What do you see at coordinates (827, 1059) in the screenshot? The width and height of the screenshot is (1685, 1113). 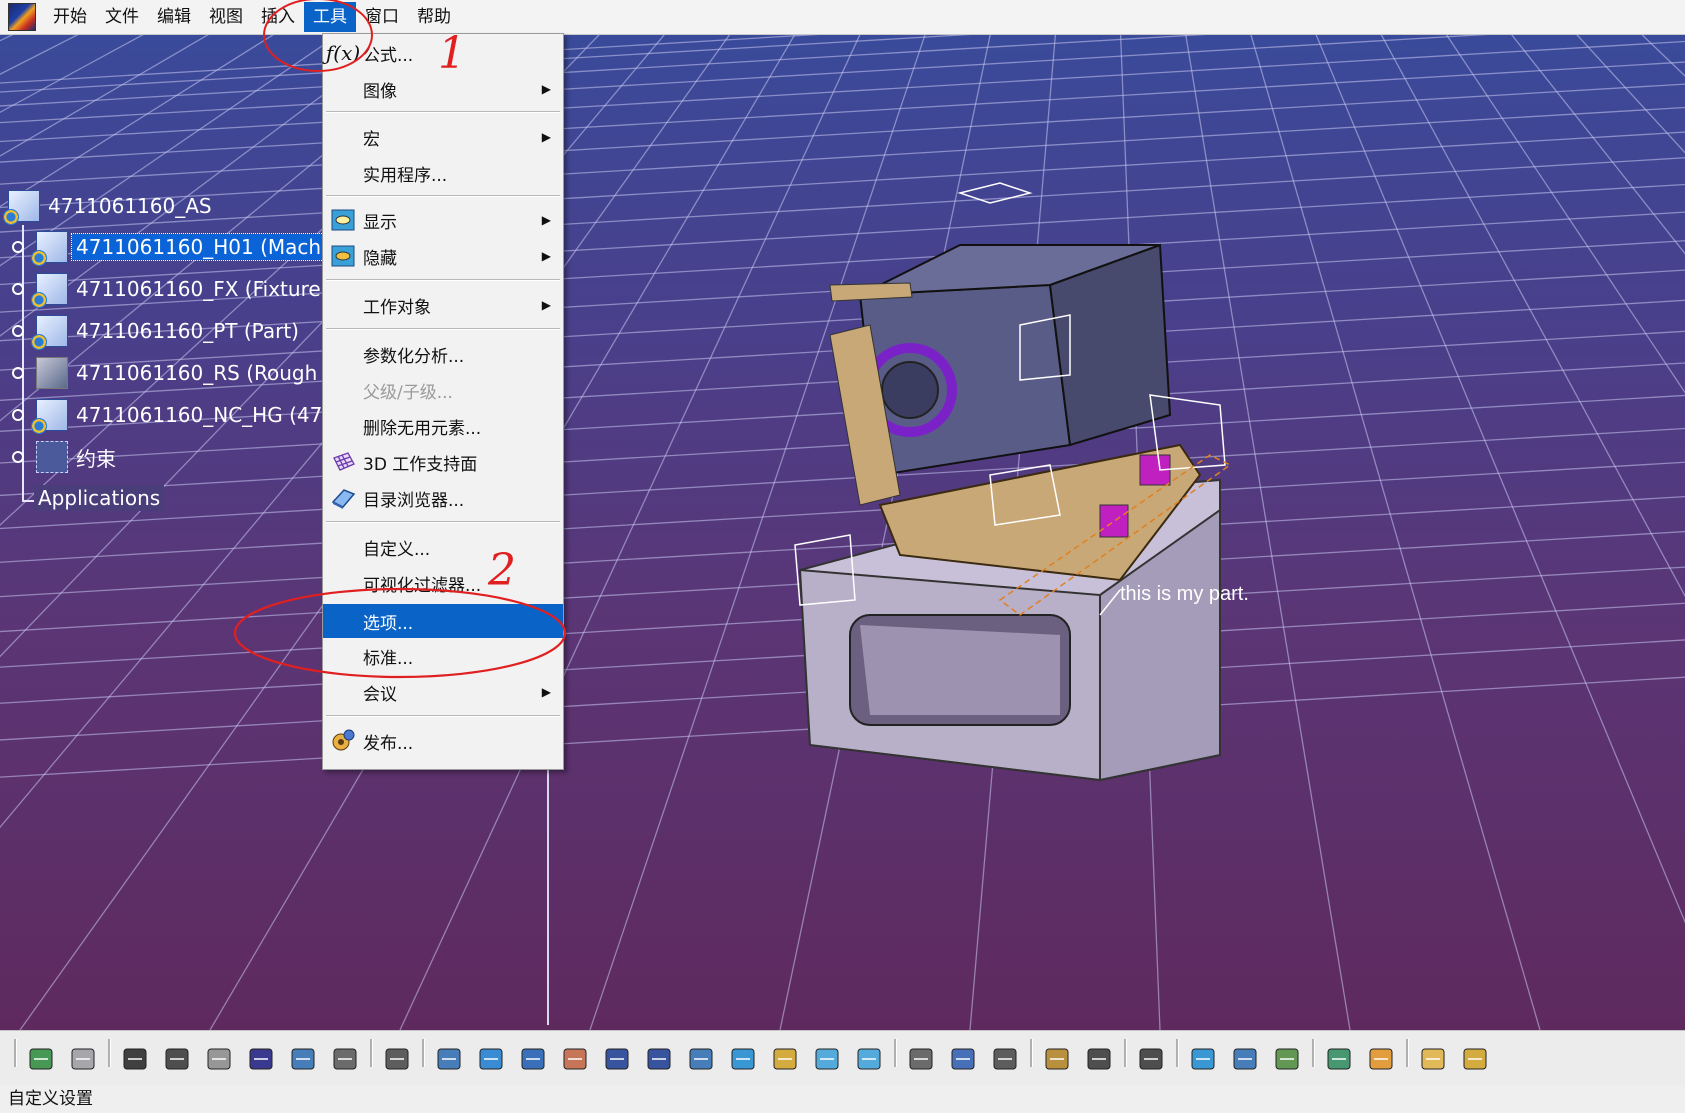 I see `hide-show-icon` at bounding box center [827, 1059].